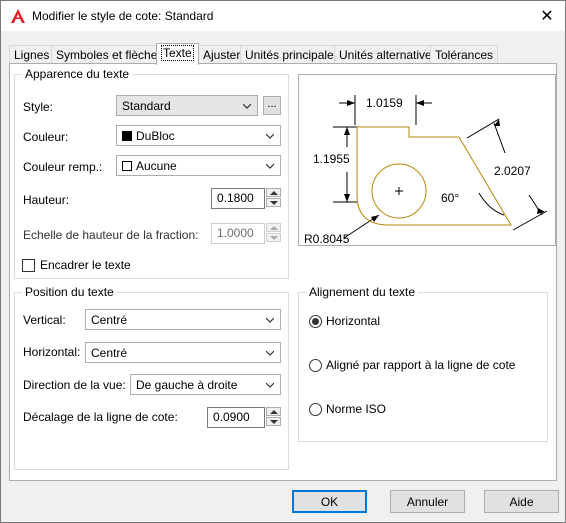  Describe the element at coordinates (77, 74) in the screenshot. I see `group-title: Apparence du texte` at that location.